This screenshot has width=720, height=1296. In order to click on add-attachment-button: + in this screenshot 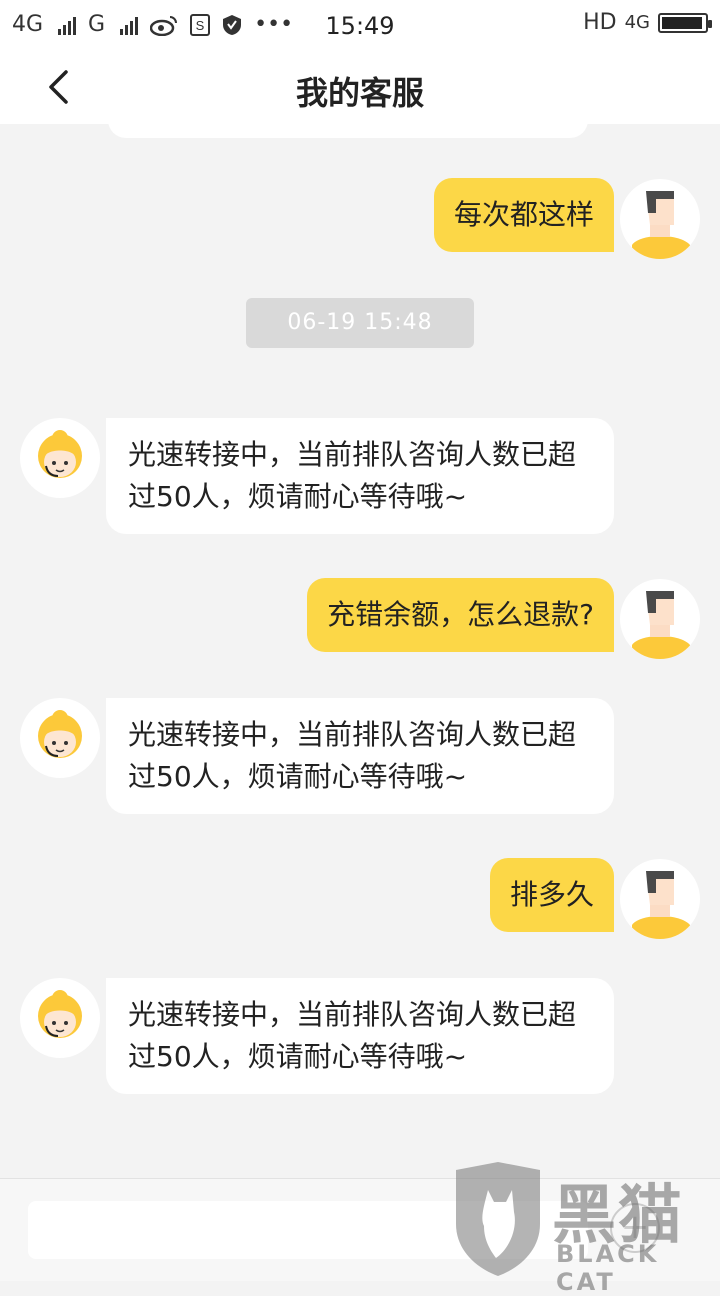, I will do `click(635, 1228)`.